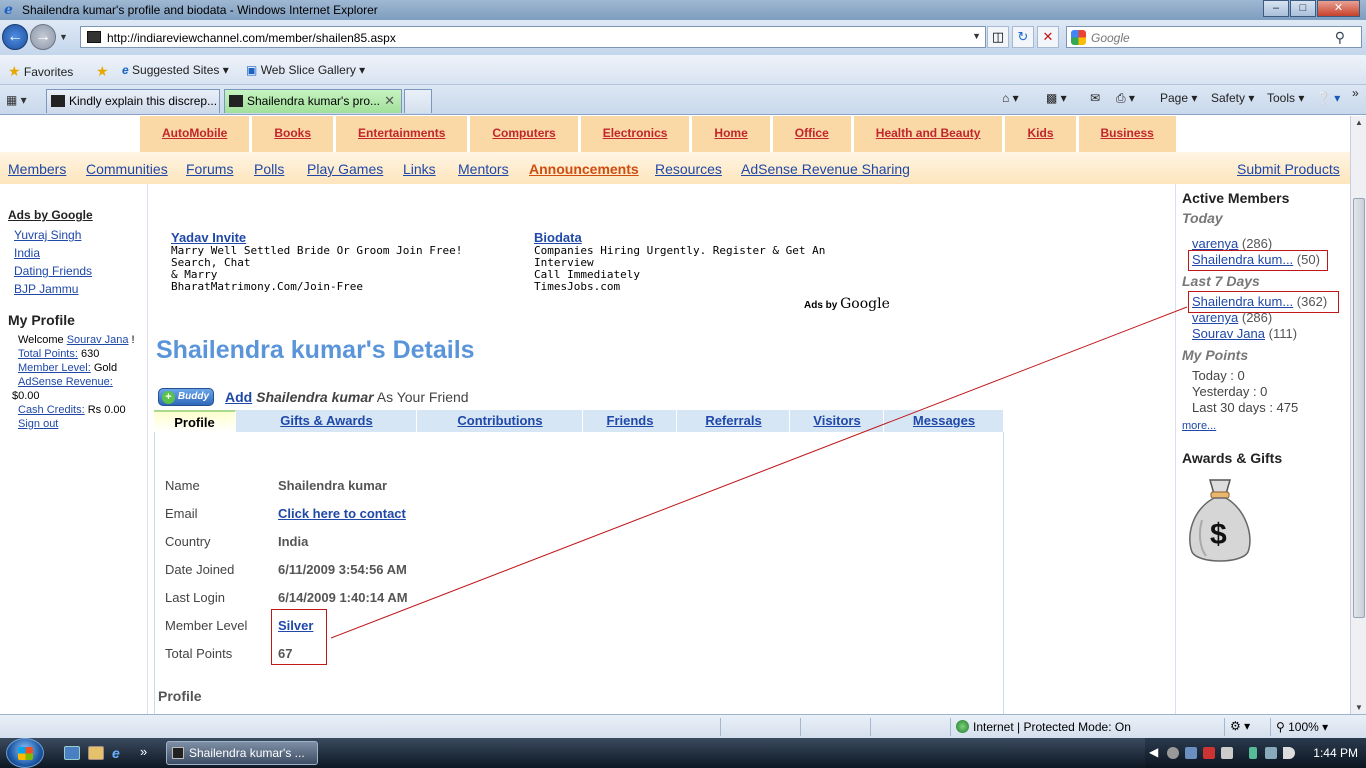  What do you see at coordinates (345, 169) in the screenshot?
I see `nav-play-games: Play Games` at bounding box center [345, 169].